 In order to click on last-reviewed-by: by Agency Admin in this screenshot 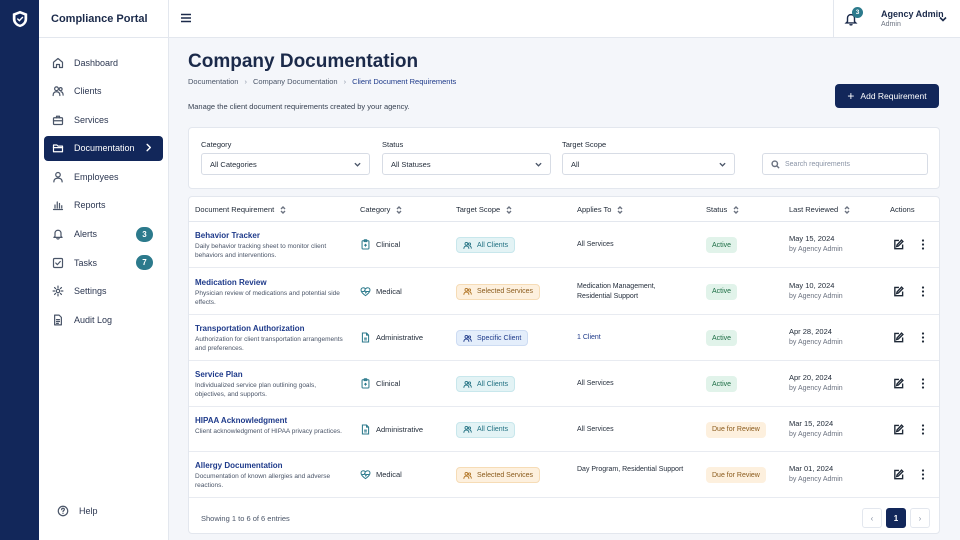, I will do `click(816, 296)`.